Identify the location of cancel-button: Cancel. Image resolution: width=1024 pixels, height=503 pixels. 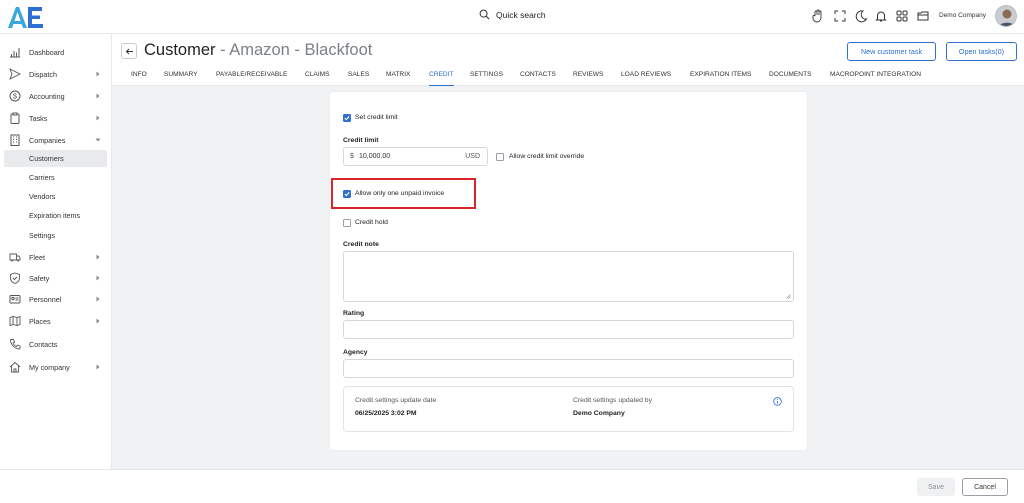
(985, 487).